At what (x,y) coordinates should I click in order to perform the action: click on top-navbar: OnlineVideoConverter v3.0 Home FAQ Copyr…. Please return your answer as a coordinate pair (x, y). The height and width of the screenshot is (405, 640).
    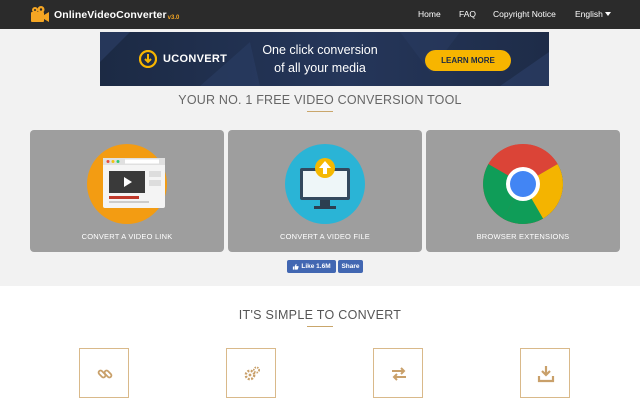
    Looking at the image, I should click on (320, 14).